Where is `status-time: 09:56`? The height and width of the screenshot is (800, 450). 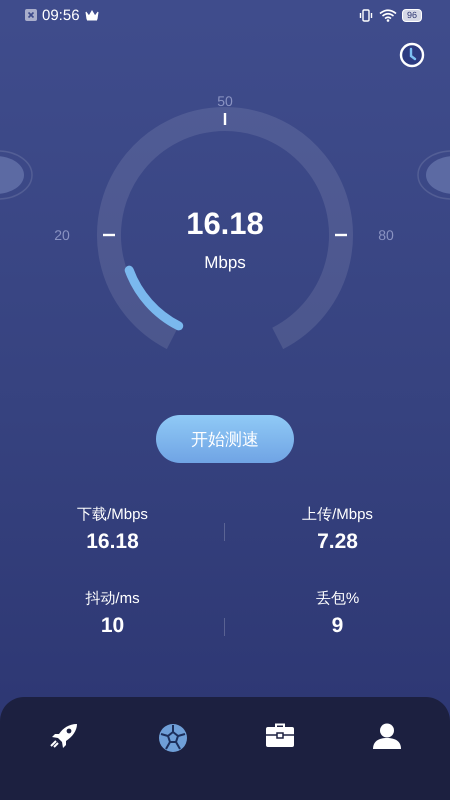 status-time: 09:56 is located at coordinates (61, 15).